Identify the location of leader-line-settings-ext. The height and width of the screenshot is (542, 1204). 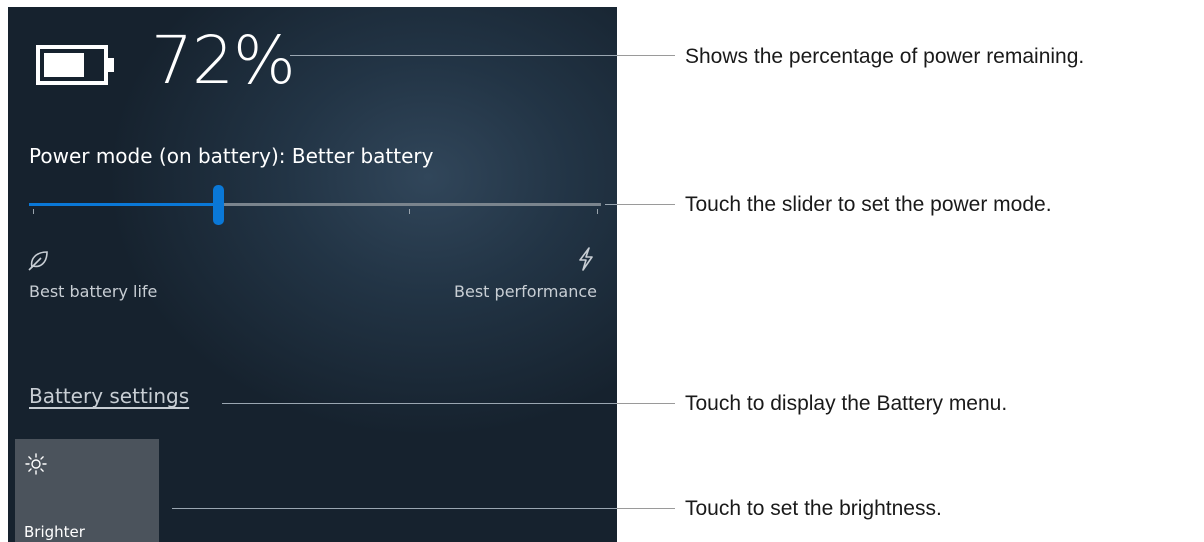
(646, 403).